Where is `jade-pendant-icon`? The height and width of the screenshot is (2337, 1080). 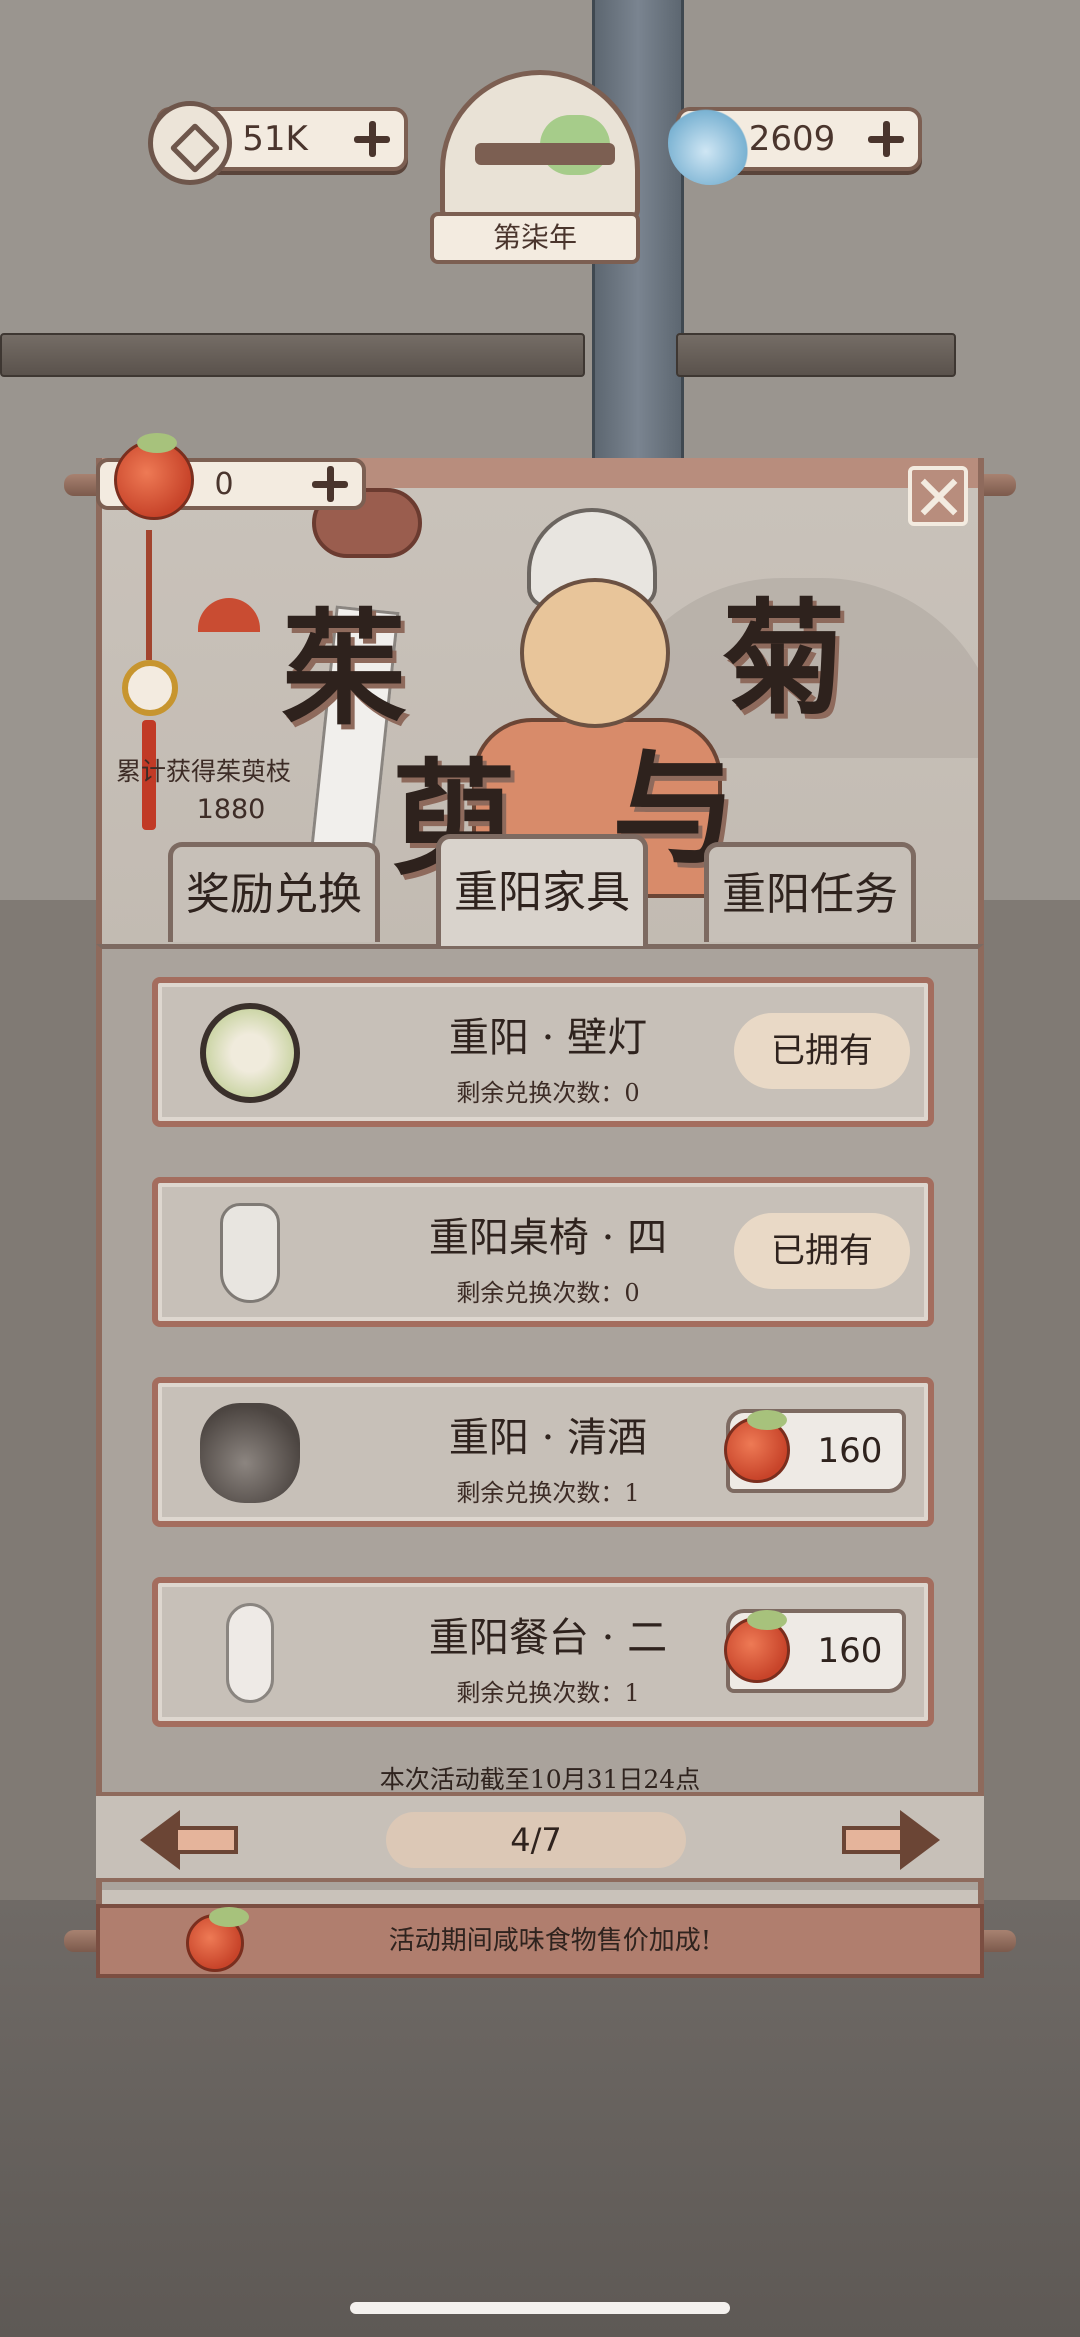 jade-pendant-icon is located at coordinates (150, 688).